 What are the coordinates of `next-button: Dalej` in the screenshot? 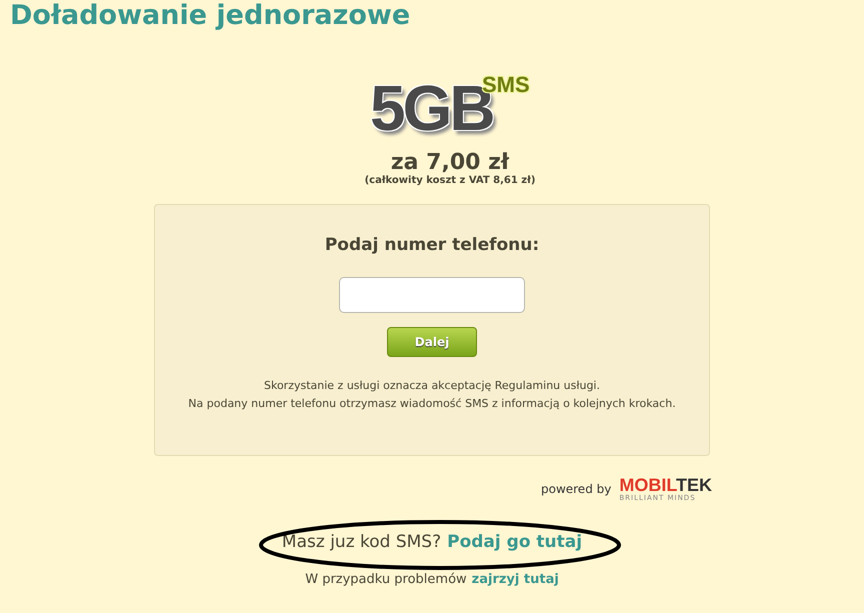 It's located at (432, 342).